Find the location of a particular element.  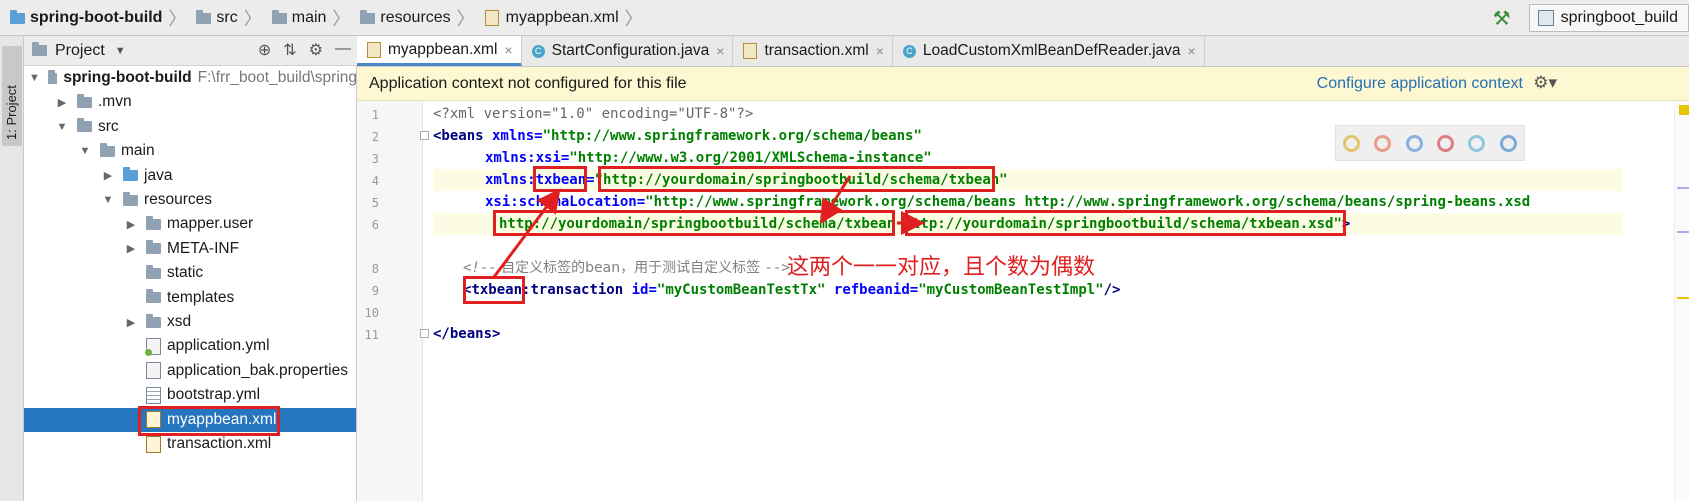

annotation-box-tag-prefix is located at coordinates (494, 290).